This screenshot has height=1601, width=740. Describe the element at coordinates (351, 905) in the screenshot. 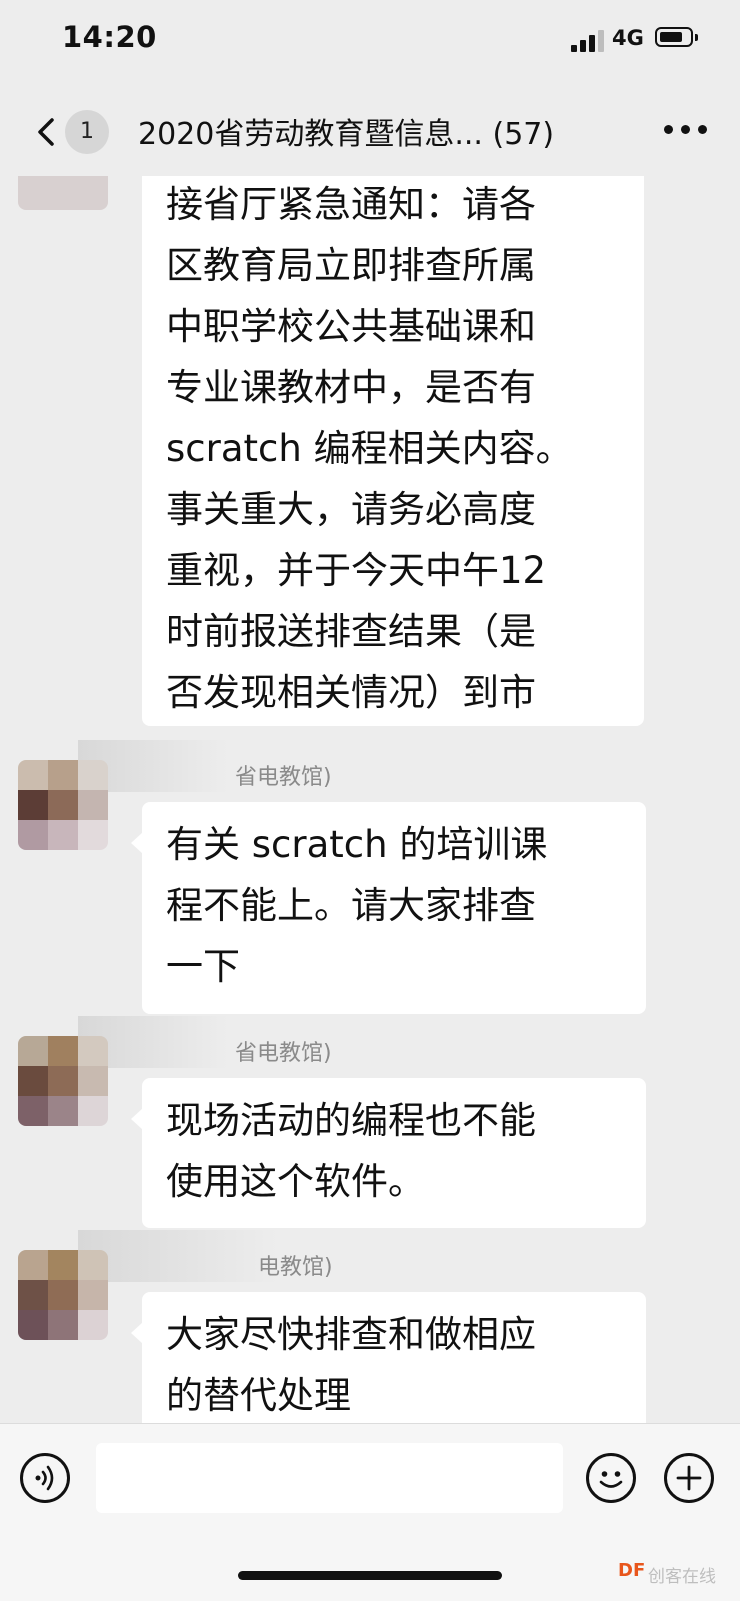

I see `message-line: 程不能上。请大家排查` at that location.